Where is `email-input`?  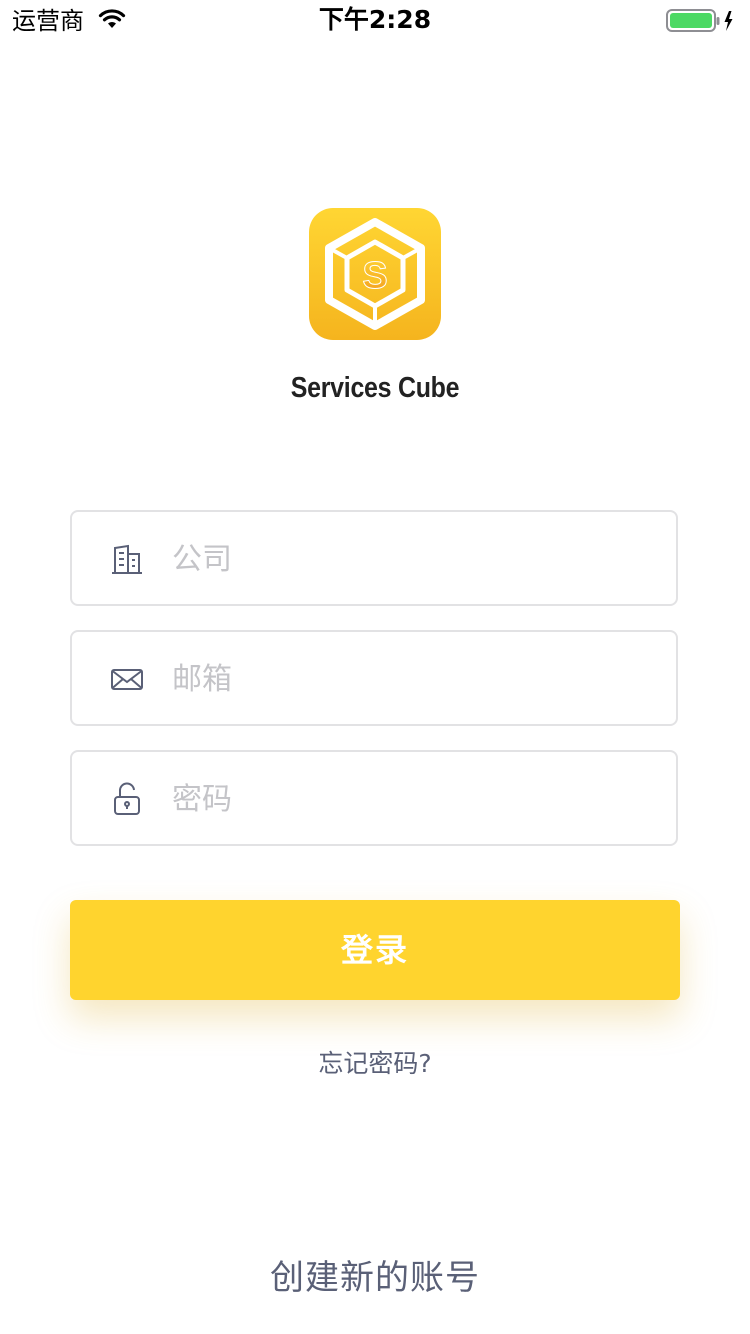 email-input is located at coordinates (412, 679).